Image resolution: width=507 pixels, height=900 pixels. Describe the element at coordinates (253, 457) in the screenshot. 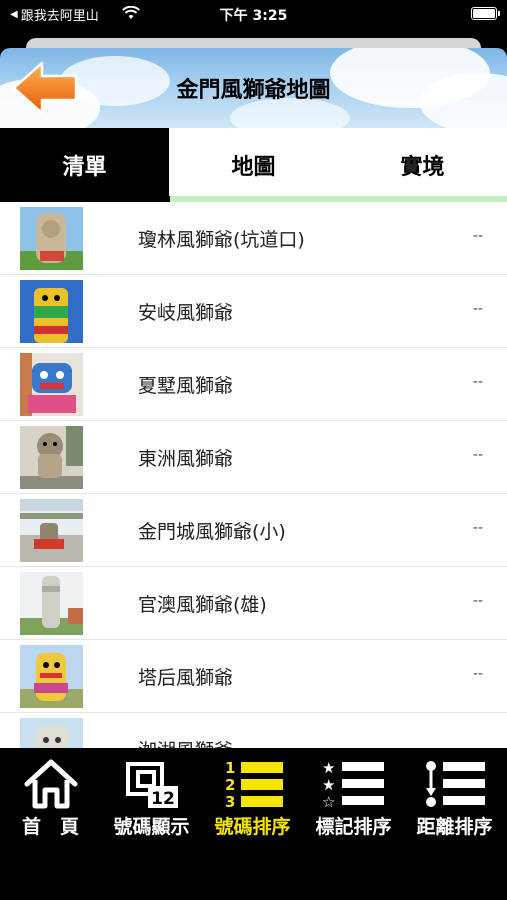

I see `list-item: 東洲風獅爺 --` at that location.